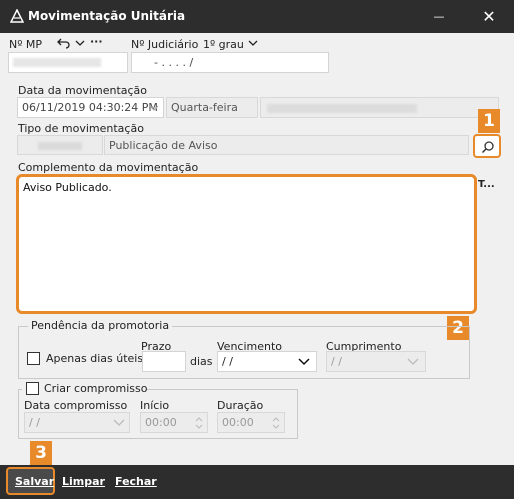 The image size is (514, 499). Describe the element at coordinates (164, 361) in the screenshot. I see `prazo-input` at that location.